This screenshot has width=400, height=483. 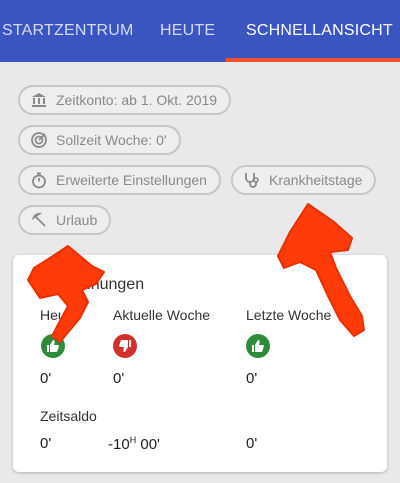 What do you see at coordinates (46, 443) in the screenshot?
I see `zeitsaldo-heute: 0'` at bounding box center [46, 443].